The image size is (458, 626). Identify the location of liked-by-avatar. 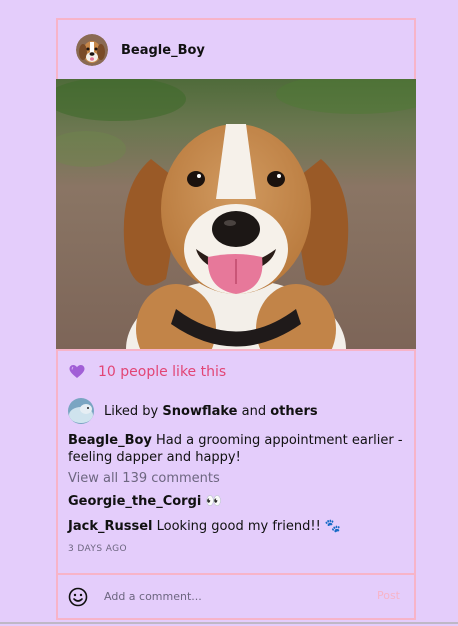
(81, 411).